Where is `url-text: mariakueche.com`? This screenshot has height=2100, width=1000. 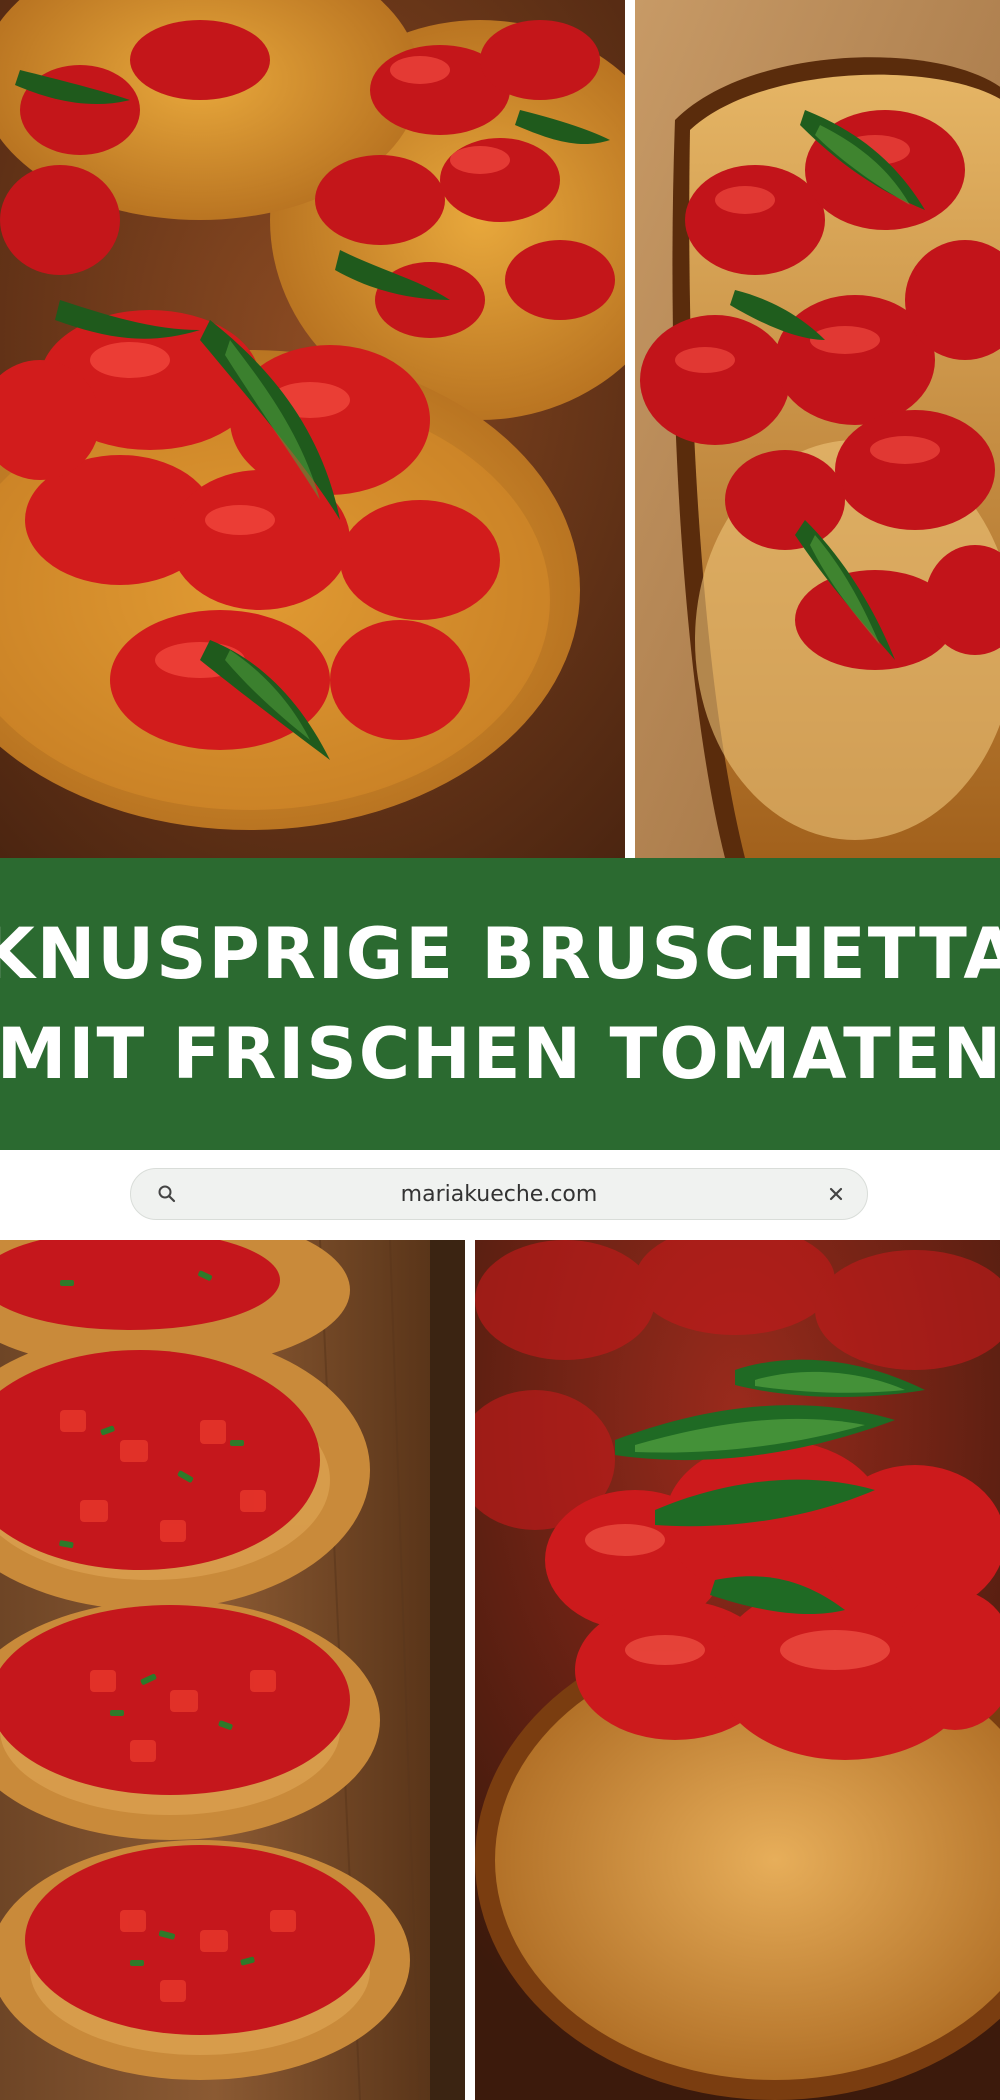
url-text: mariakueche.com is located at coordinates (499, 1194).